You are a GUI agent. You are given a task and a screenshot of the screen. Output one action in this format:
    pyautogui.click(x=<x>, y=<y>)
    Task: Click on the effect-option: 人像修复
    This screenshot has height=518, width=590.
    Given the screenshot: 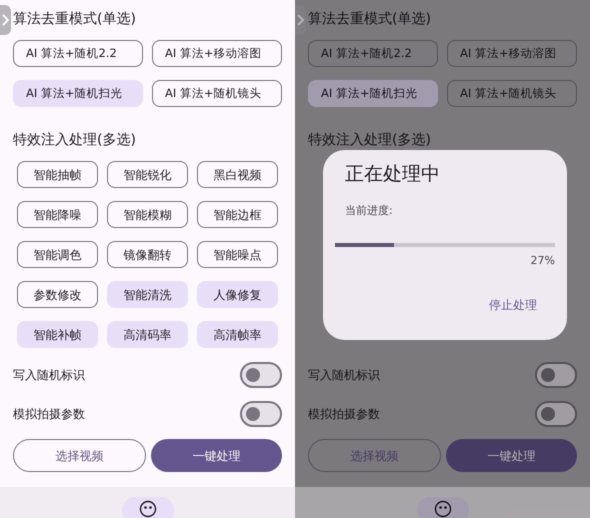 What is the action you would take?
    pyautogui.click(x=237, y=294)
    